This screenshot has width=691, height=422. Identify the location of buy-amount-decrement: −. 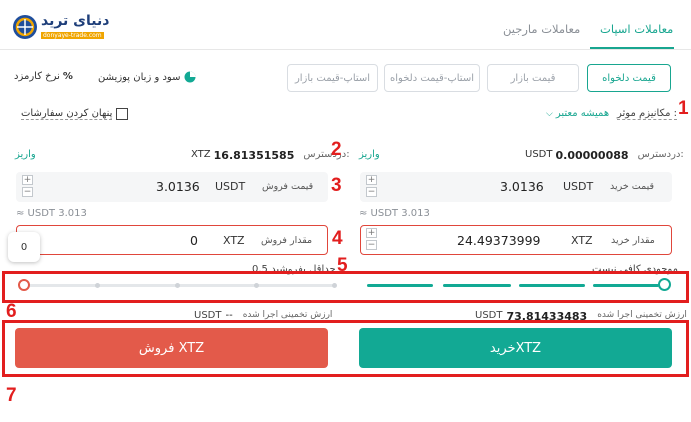
(371, 245).